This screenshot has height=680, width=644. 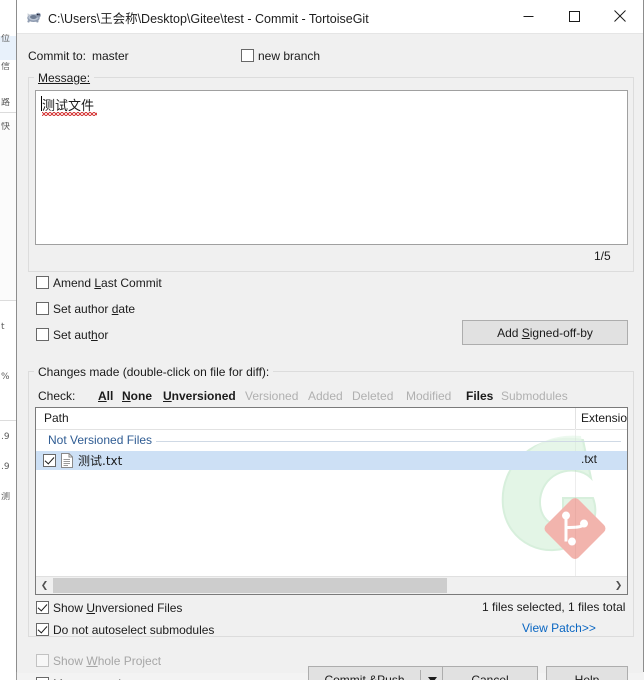 I want to click on column-header-path: Path, so click(x=56, y=418).